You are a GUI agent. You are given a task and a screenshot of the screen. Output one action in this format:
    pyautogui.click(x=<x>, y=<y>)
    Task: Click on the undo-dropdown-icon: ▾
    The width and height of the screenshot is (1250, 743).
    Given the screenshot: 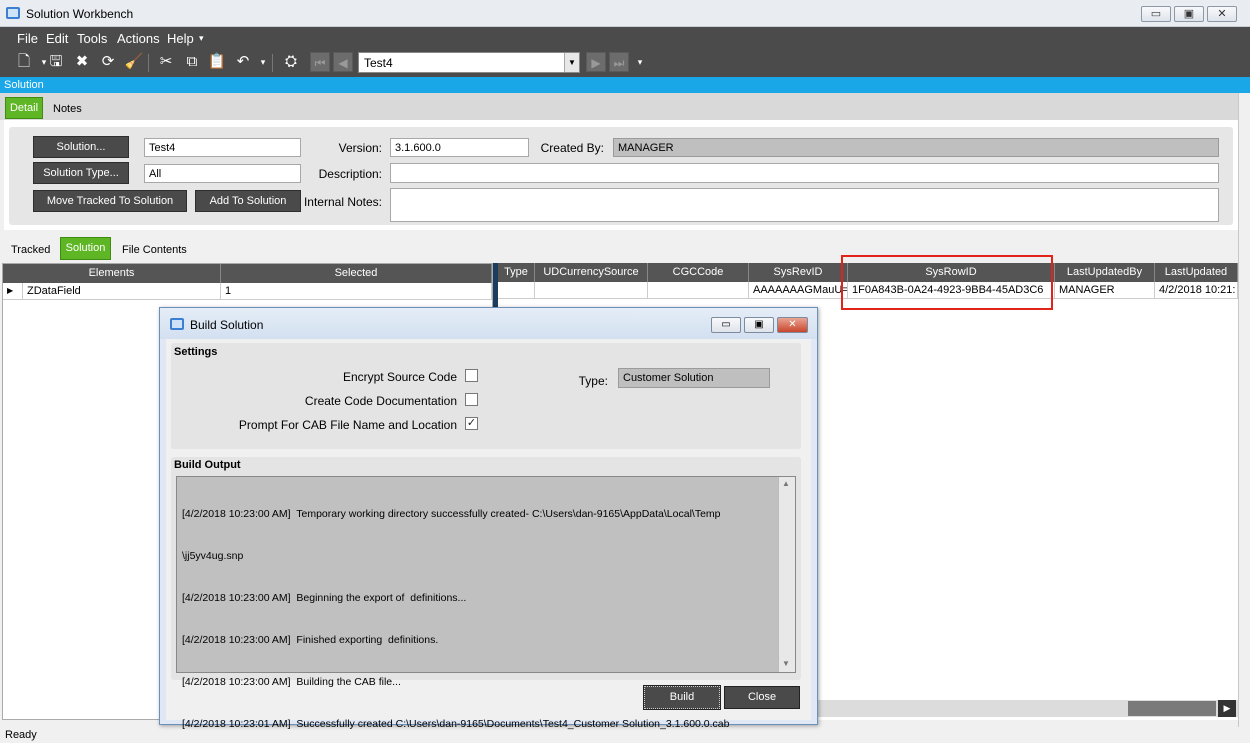 What is the action you would take?
    pyautogui.click(x=263, y=62)
    